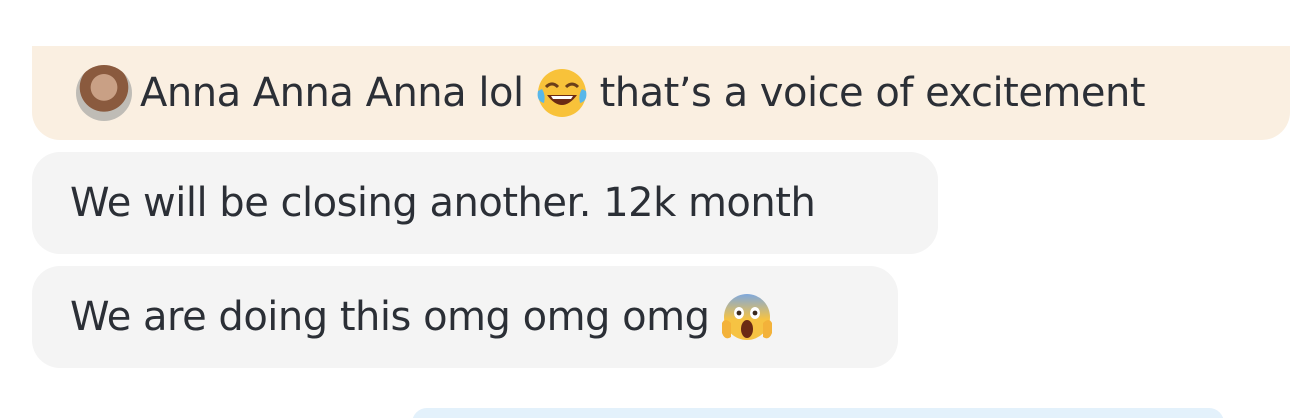 Image resolution: width=1310 pixels, height=418 pixels. What do you see at coordinates (443, 203) in the screenshot?
I see `message-text: We will be closing another. 12k month` at bounding box center [443, 203].